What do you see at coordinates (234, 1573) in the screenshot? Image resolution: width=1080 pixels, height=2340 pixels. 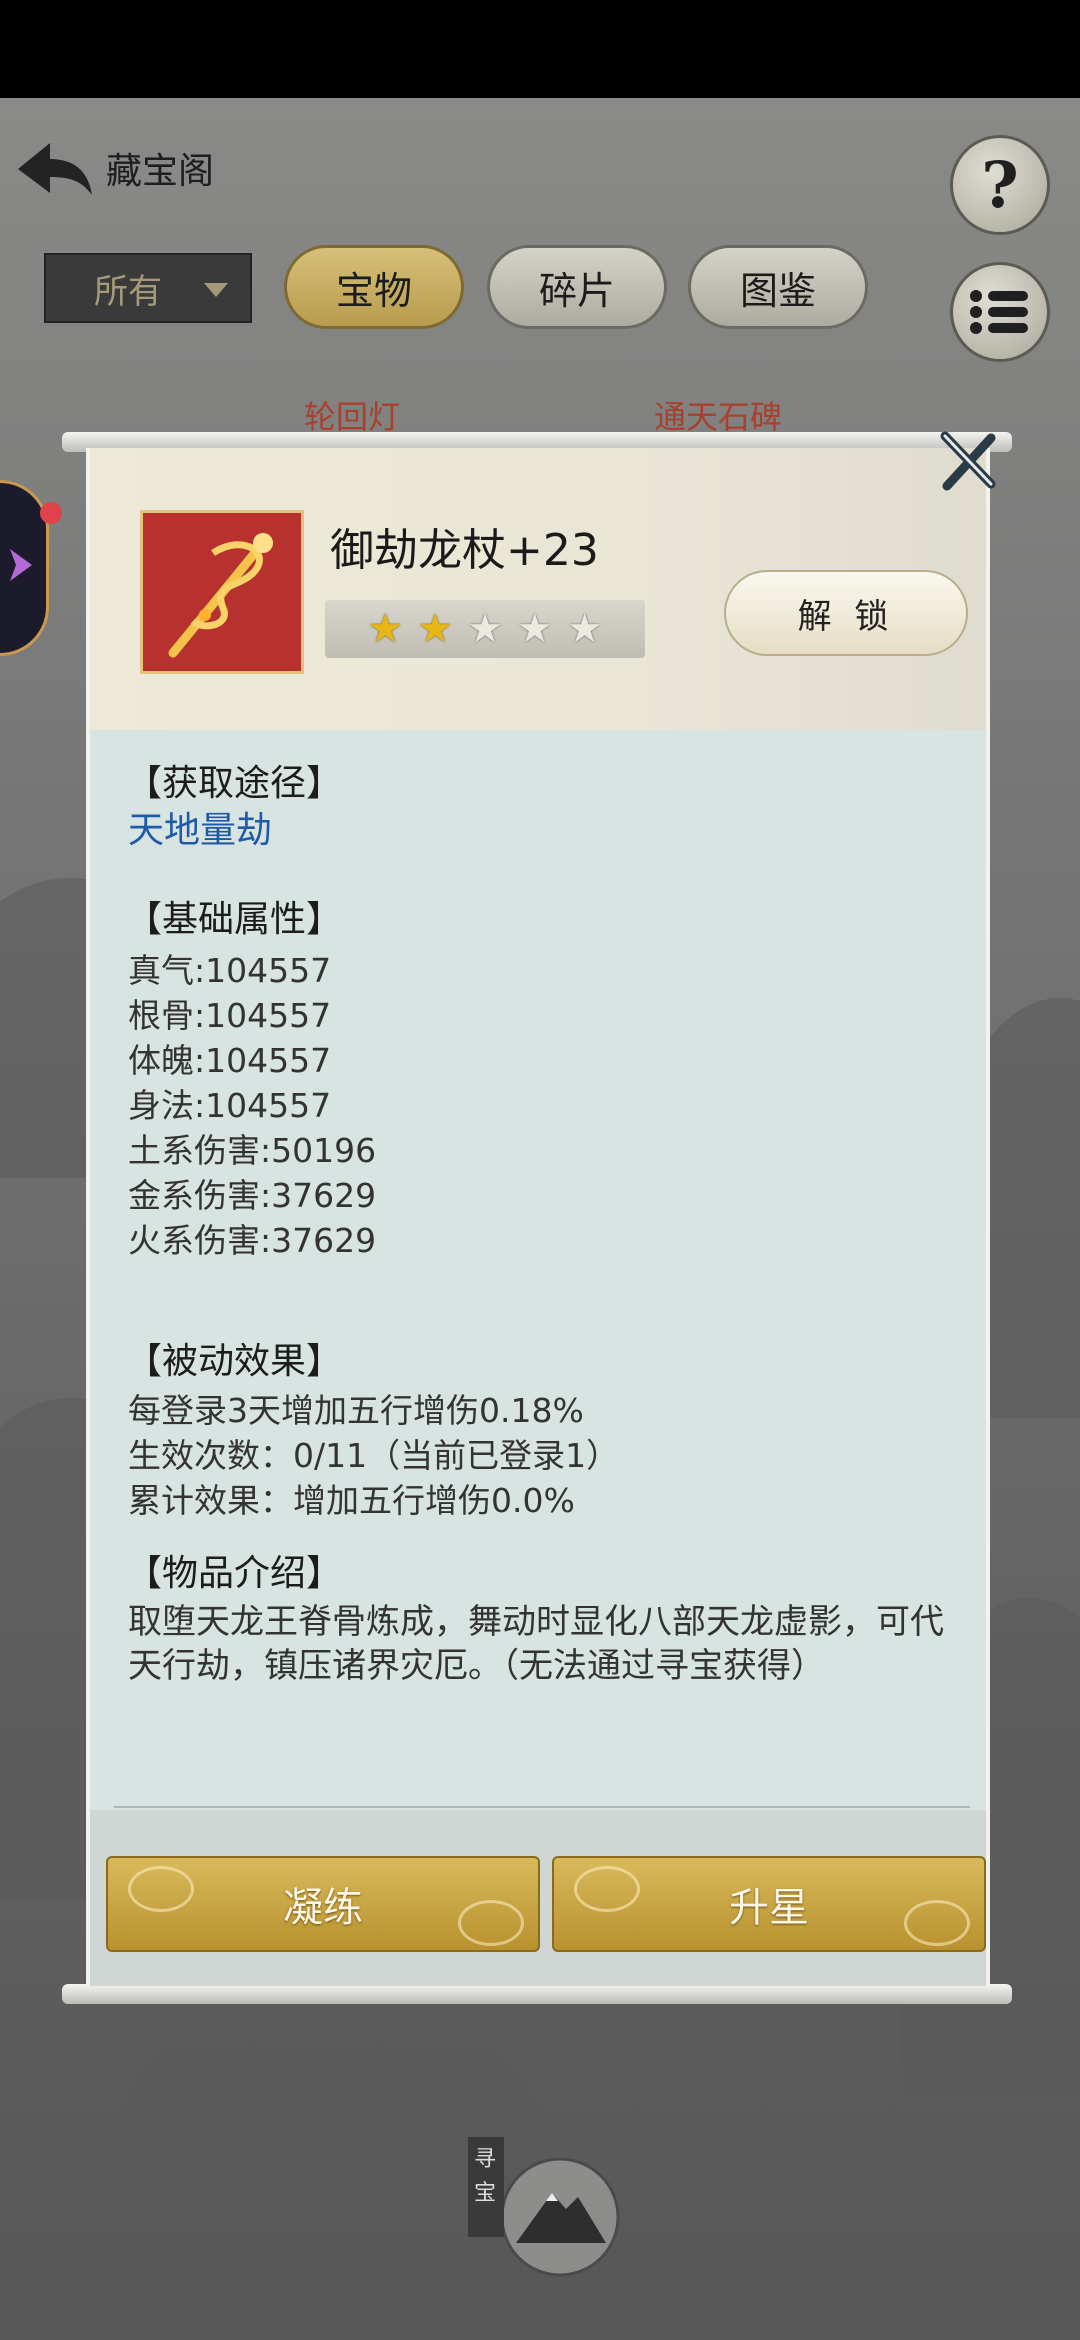 I see `intro-section-title: 【物品介绍】` at bounding box center [234, 1573].